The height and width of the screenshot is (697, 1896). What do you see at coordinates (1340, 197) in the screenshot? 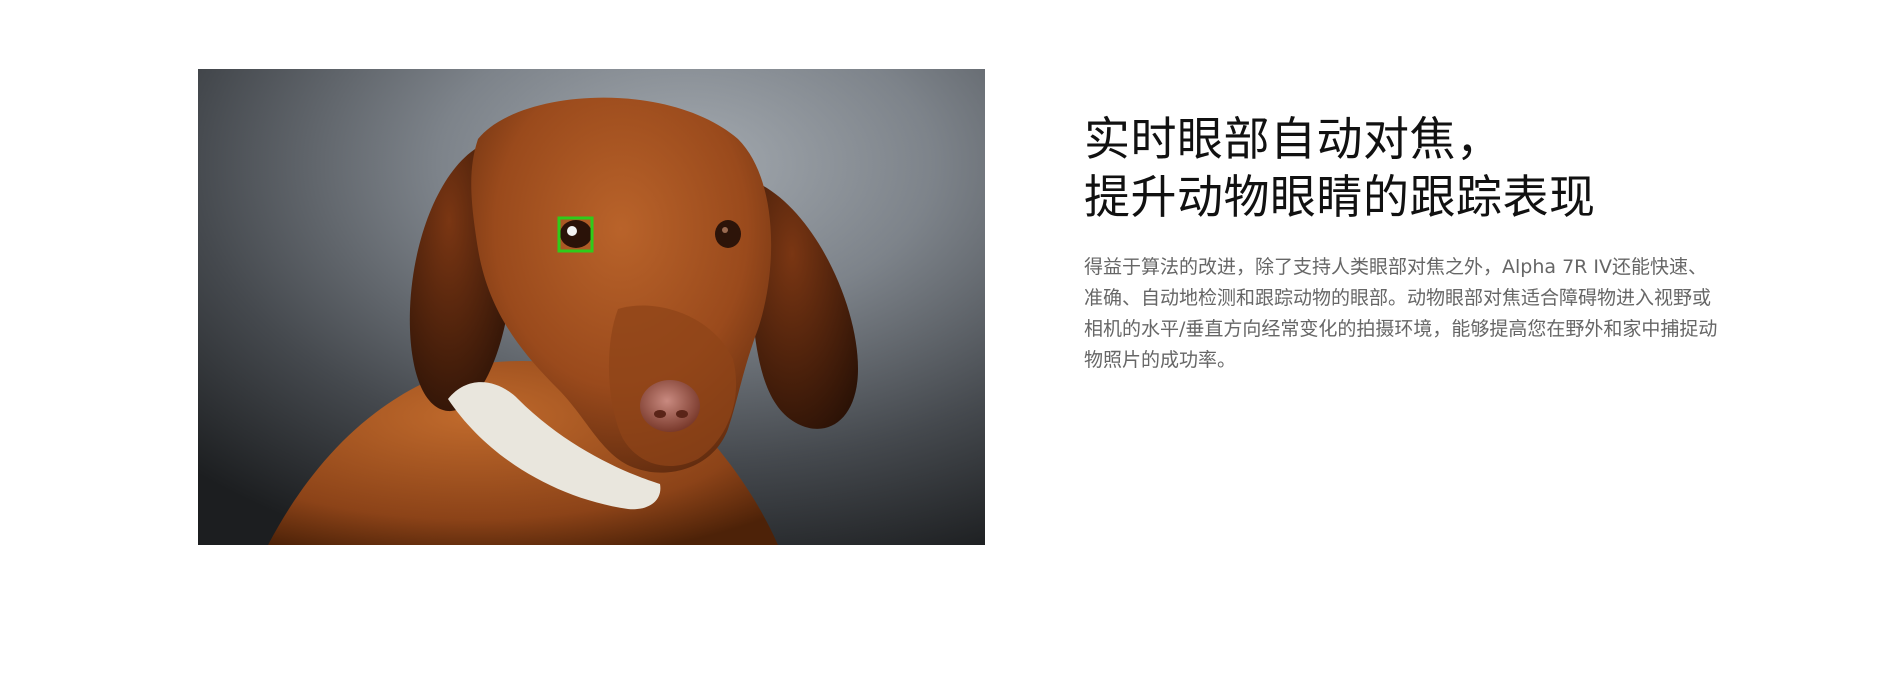
I see `headline-line-2: 提升动物眼睛的跟踪表现` at bounding box center [1340, 197].